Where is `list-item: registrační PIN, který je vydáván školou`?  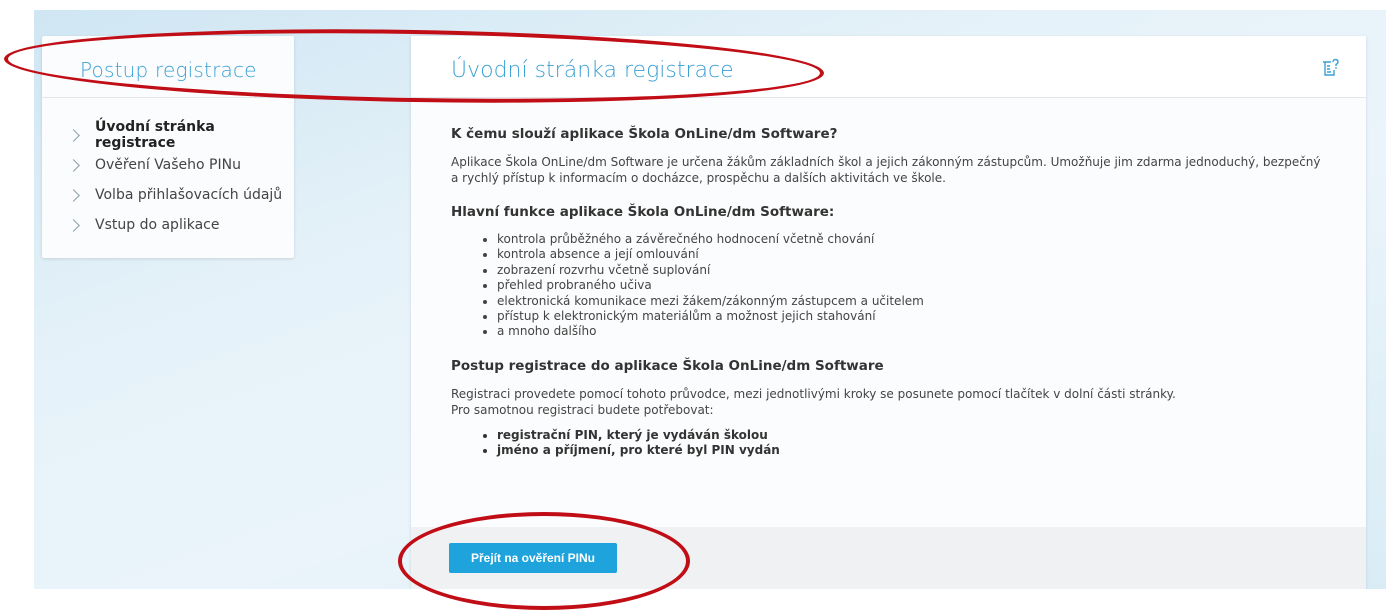 list-item: registrační PIN, který je vydáván školou is located at coordinates (931, 435).